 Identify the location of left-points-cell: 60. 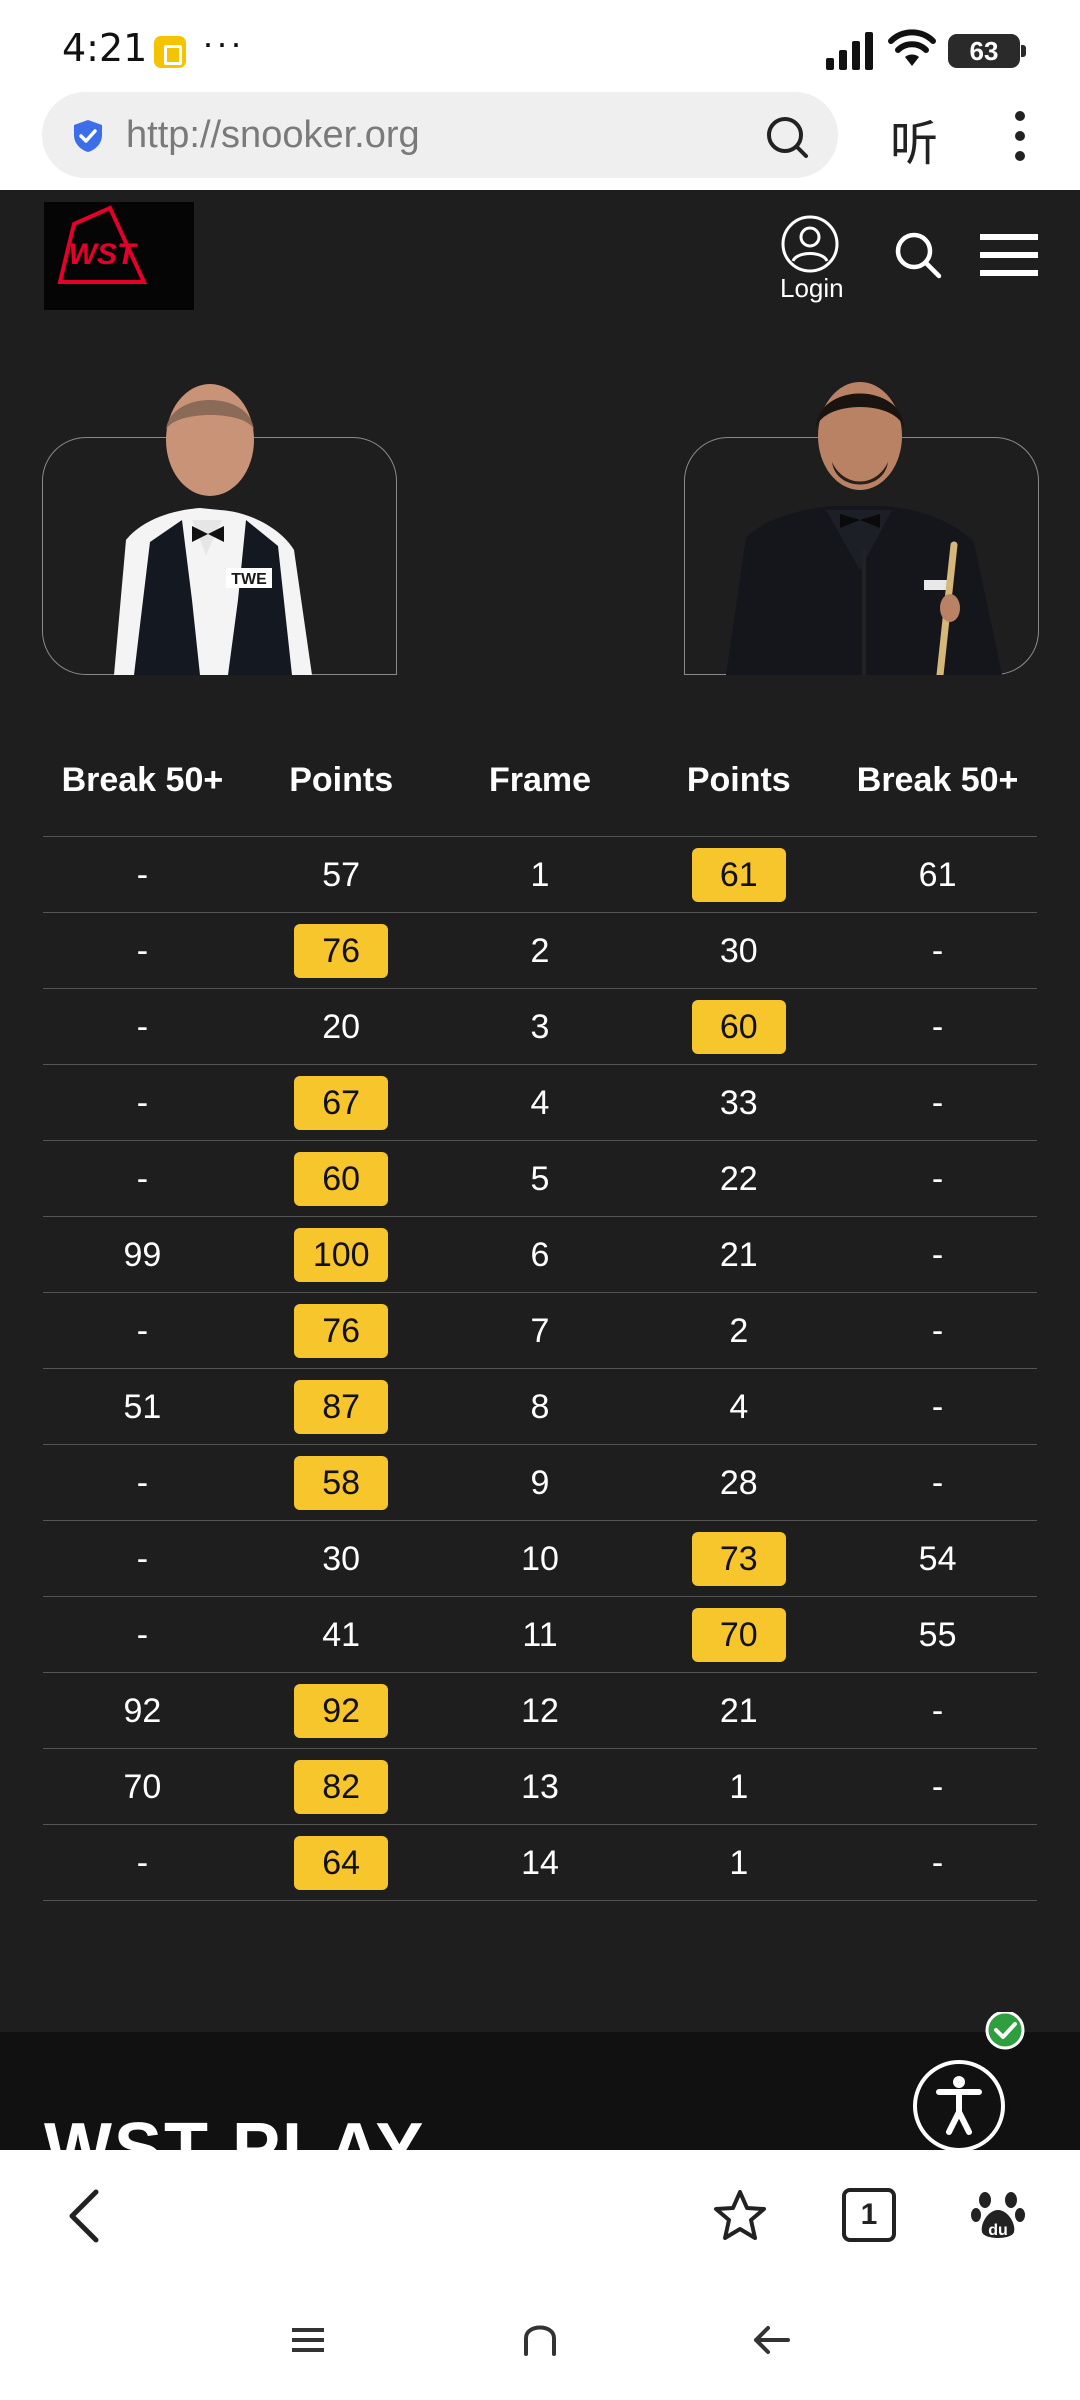
(341, 1178).